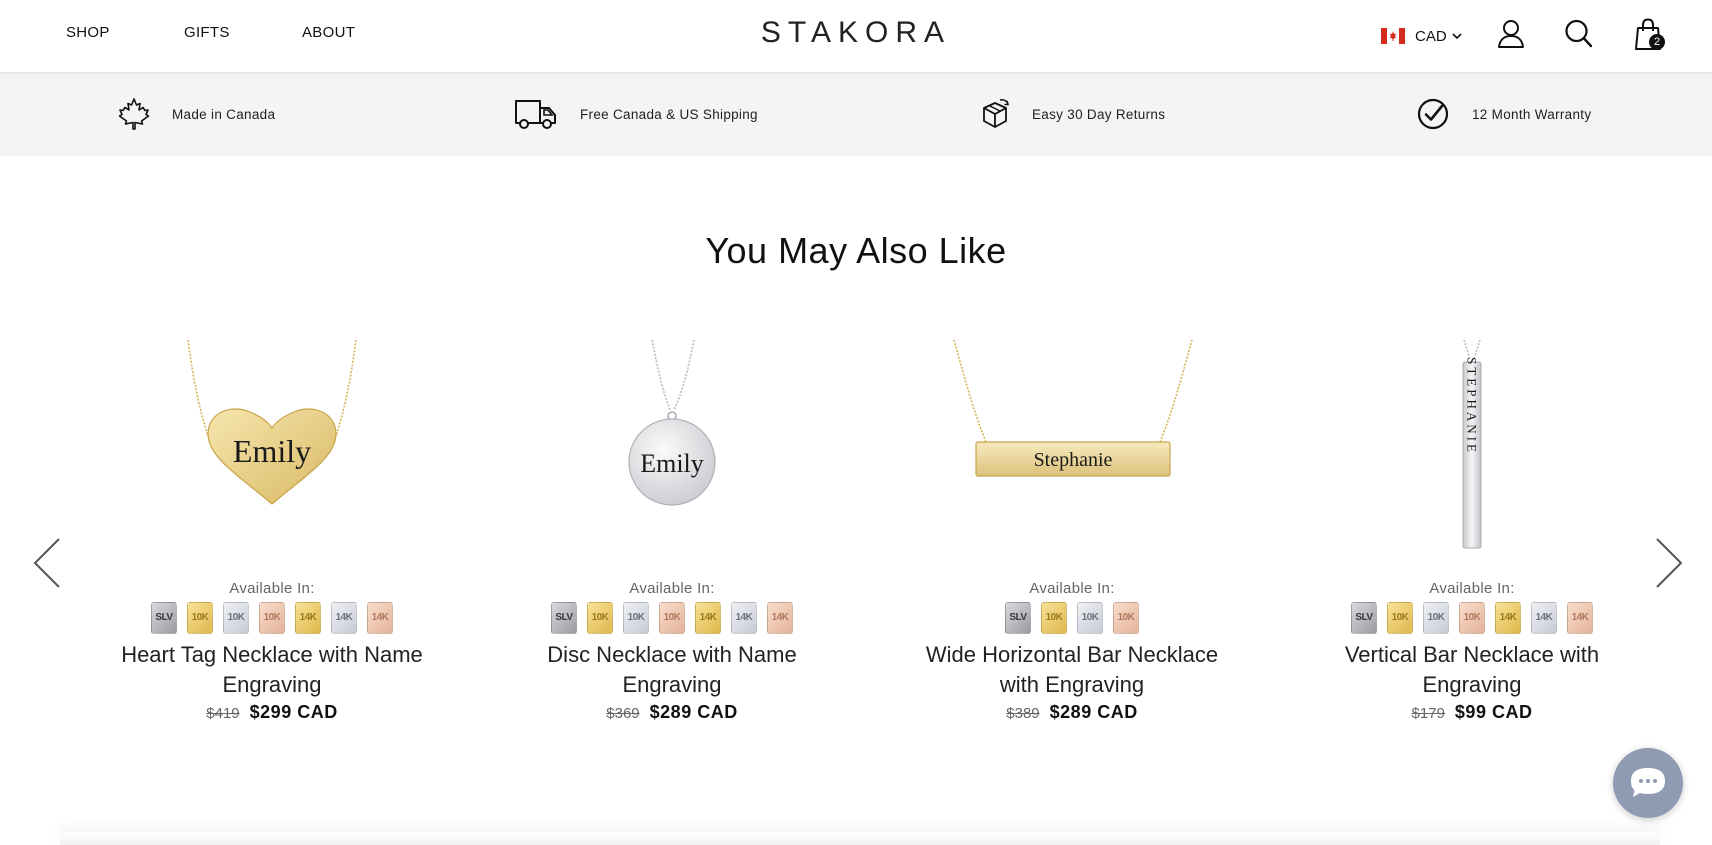  Describe the element at coordinates (535, 114) in the screenshot. I see `truck-icon` at that location.